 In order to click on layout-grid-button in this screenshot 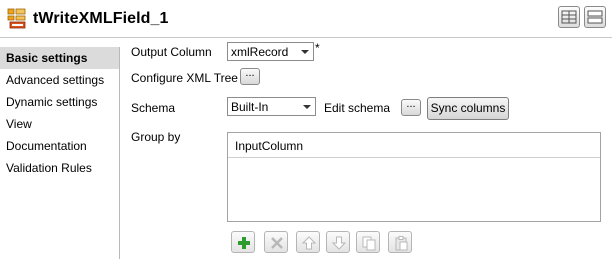, I will do `click(569, 17)`.